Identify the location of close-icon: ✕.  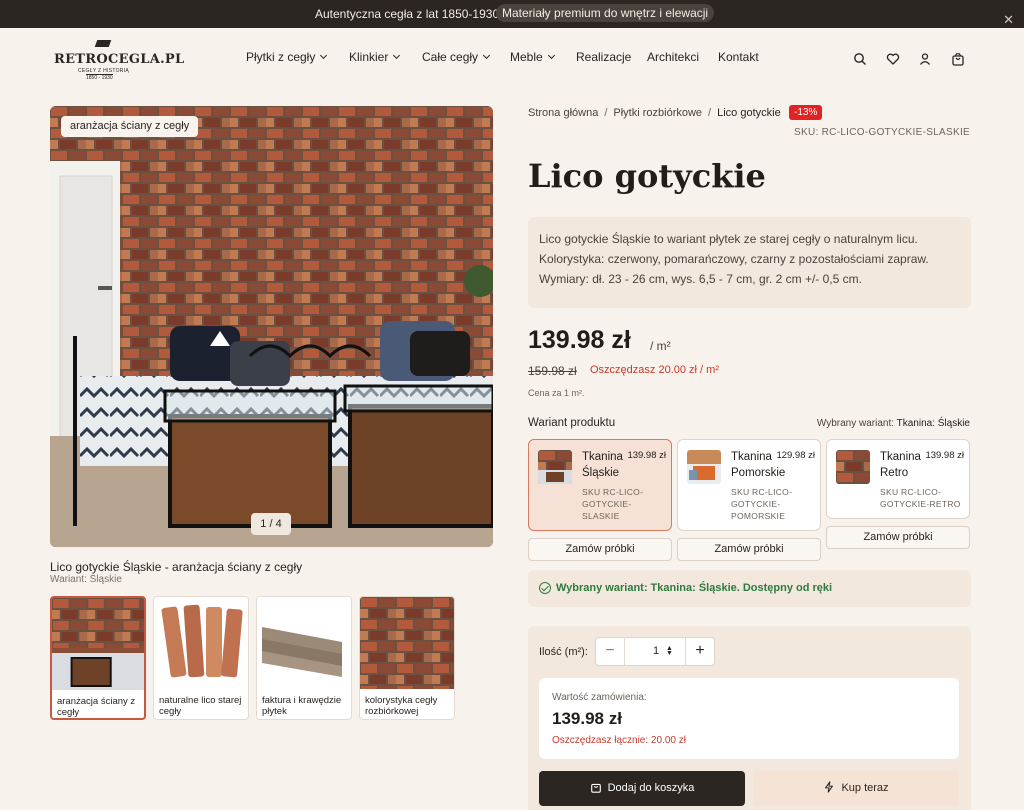
(1008, 19).